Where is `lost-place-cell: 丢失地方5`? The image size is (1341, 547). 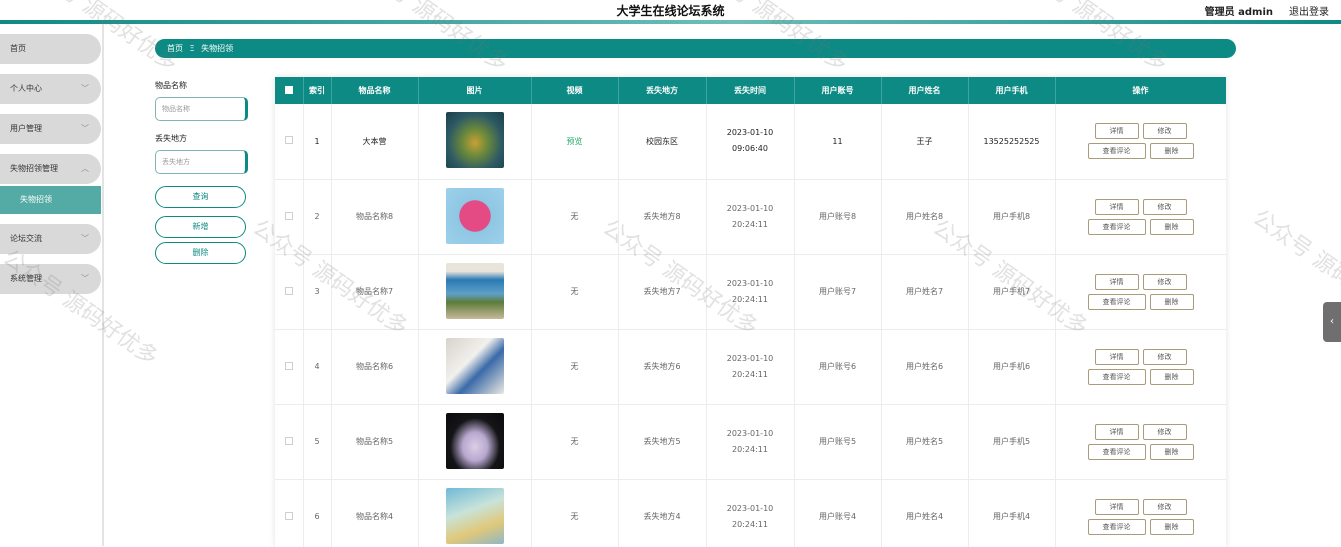 lost-place-cell: 丢失地方5 is located at coordinates (662, 442).